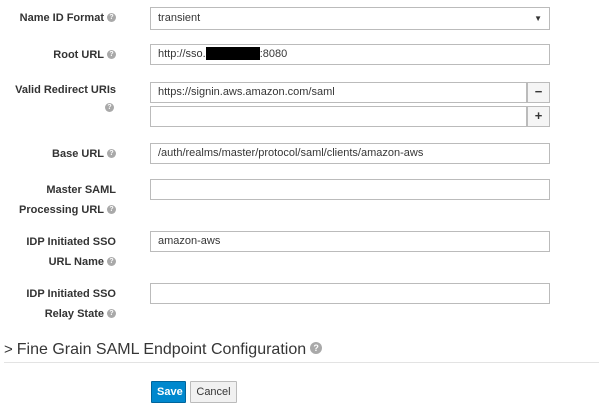 This screenshot has width=599, height=414. What do you see at coordinates (338, 116) in the screenshot?
I see `redirect-uri-input` at bounding box center [338, 116].